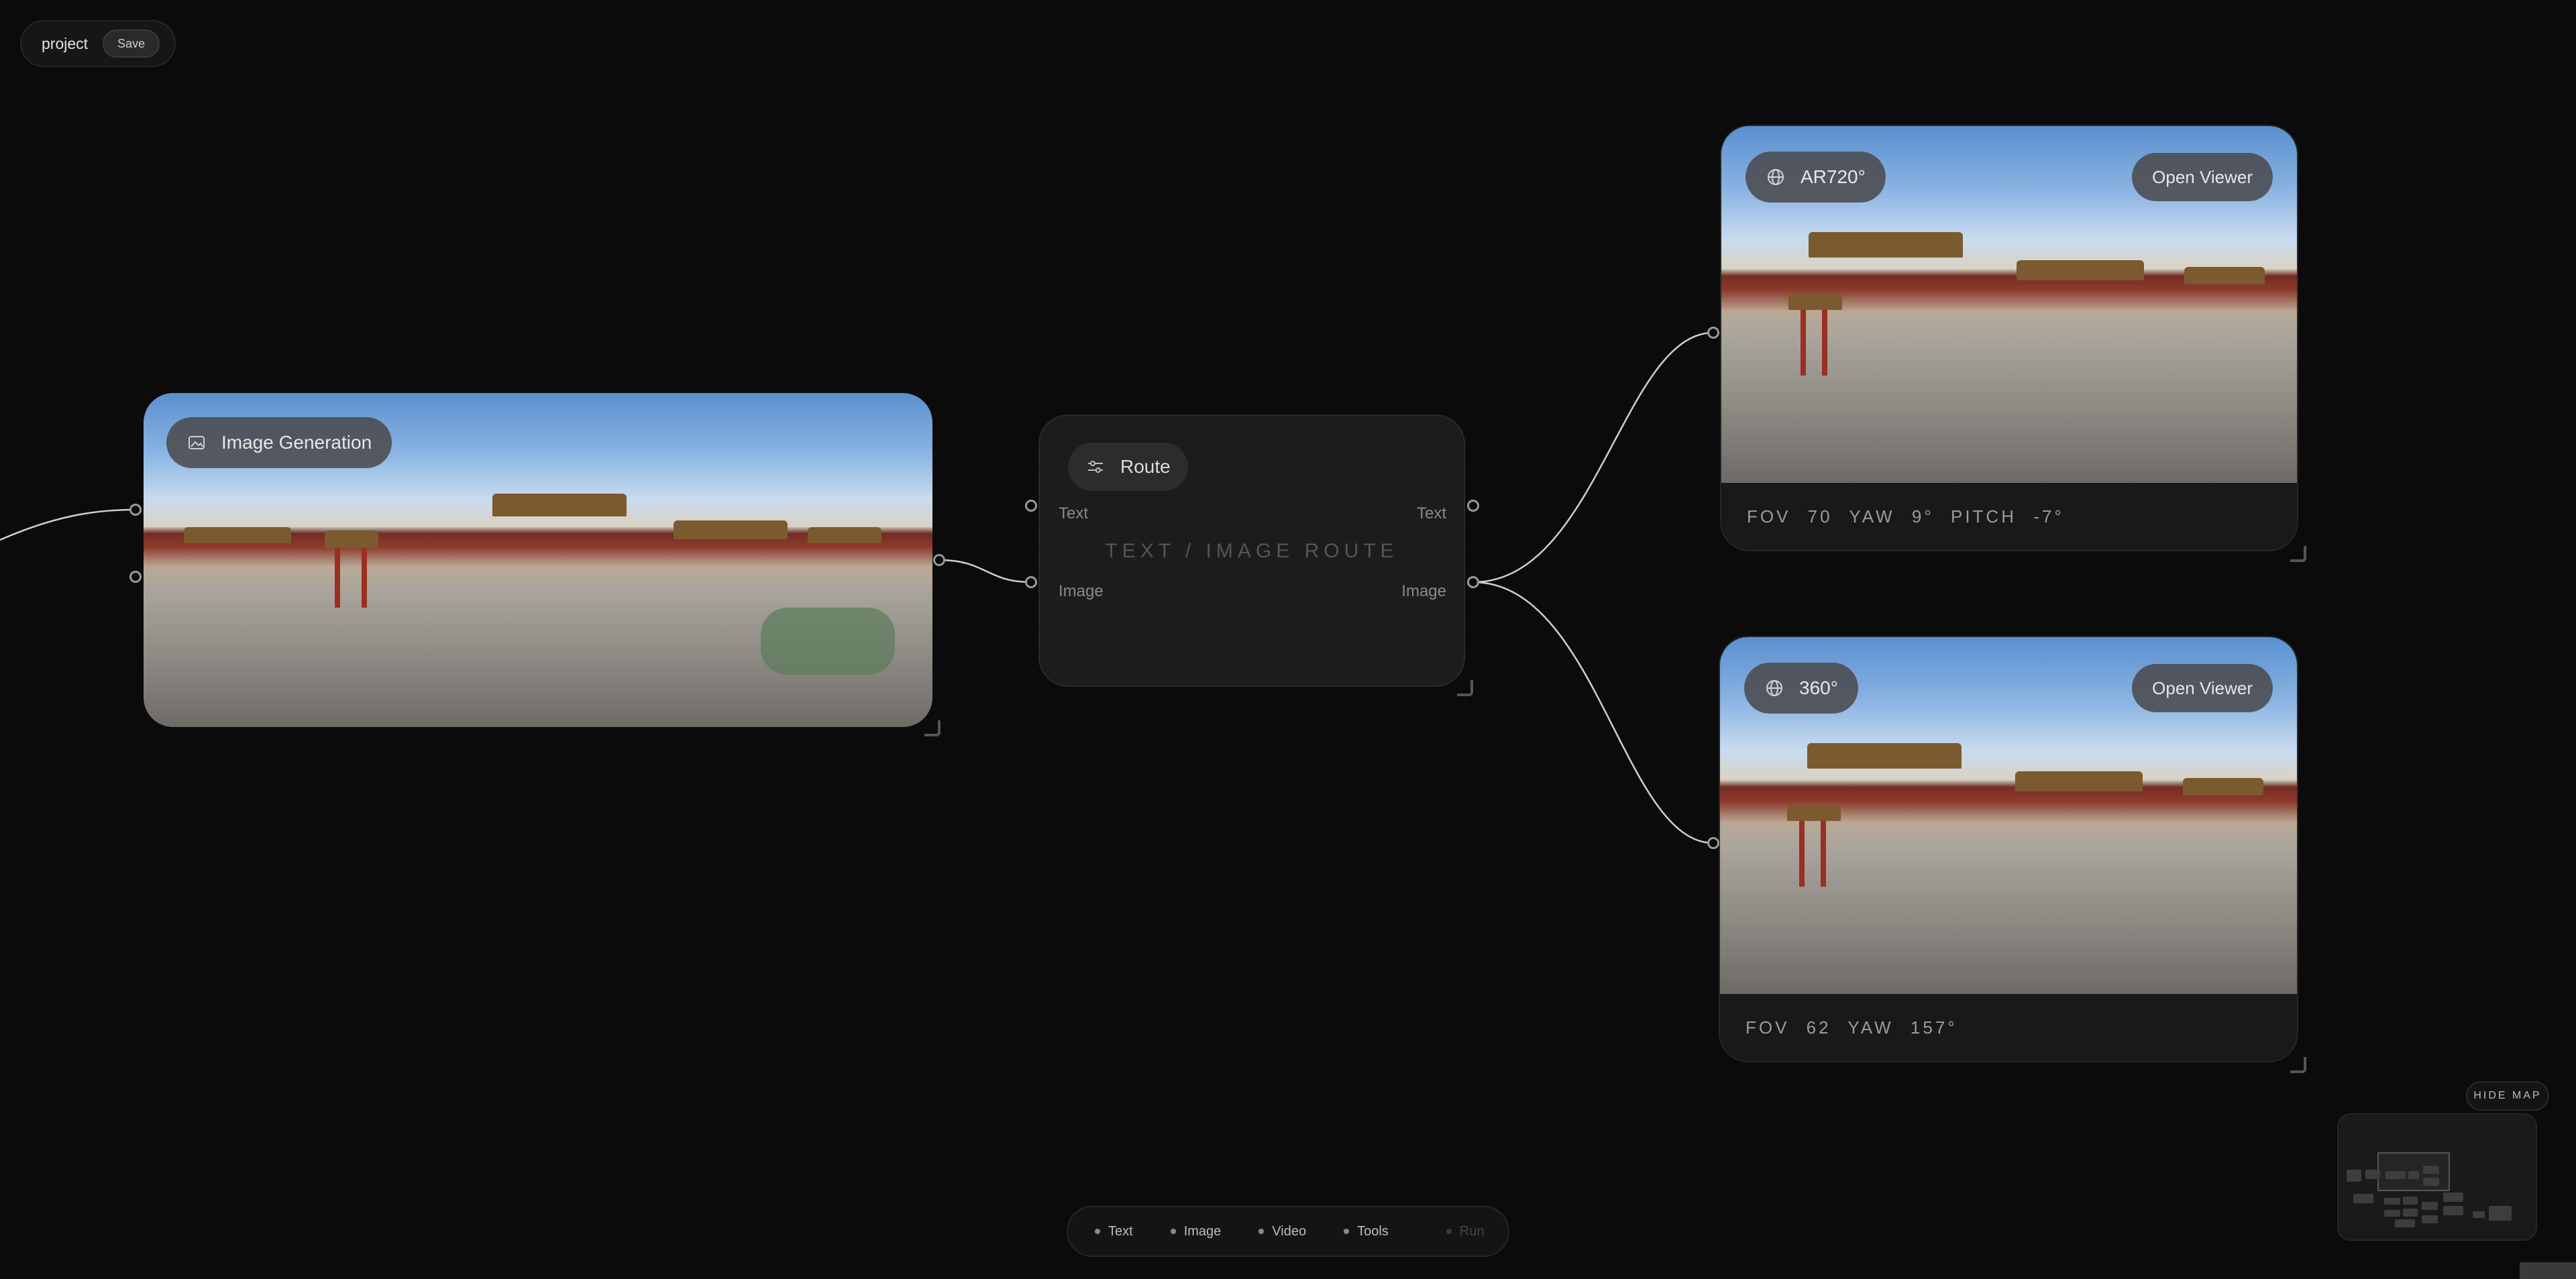 The width and height of the screenshot is (2576, 1279). Describe the element at coordinates (939, 560) in the screenshot. I see `image-gen-output-handle` at that location.